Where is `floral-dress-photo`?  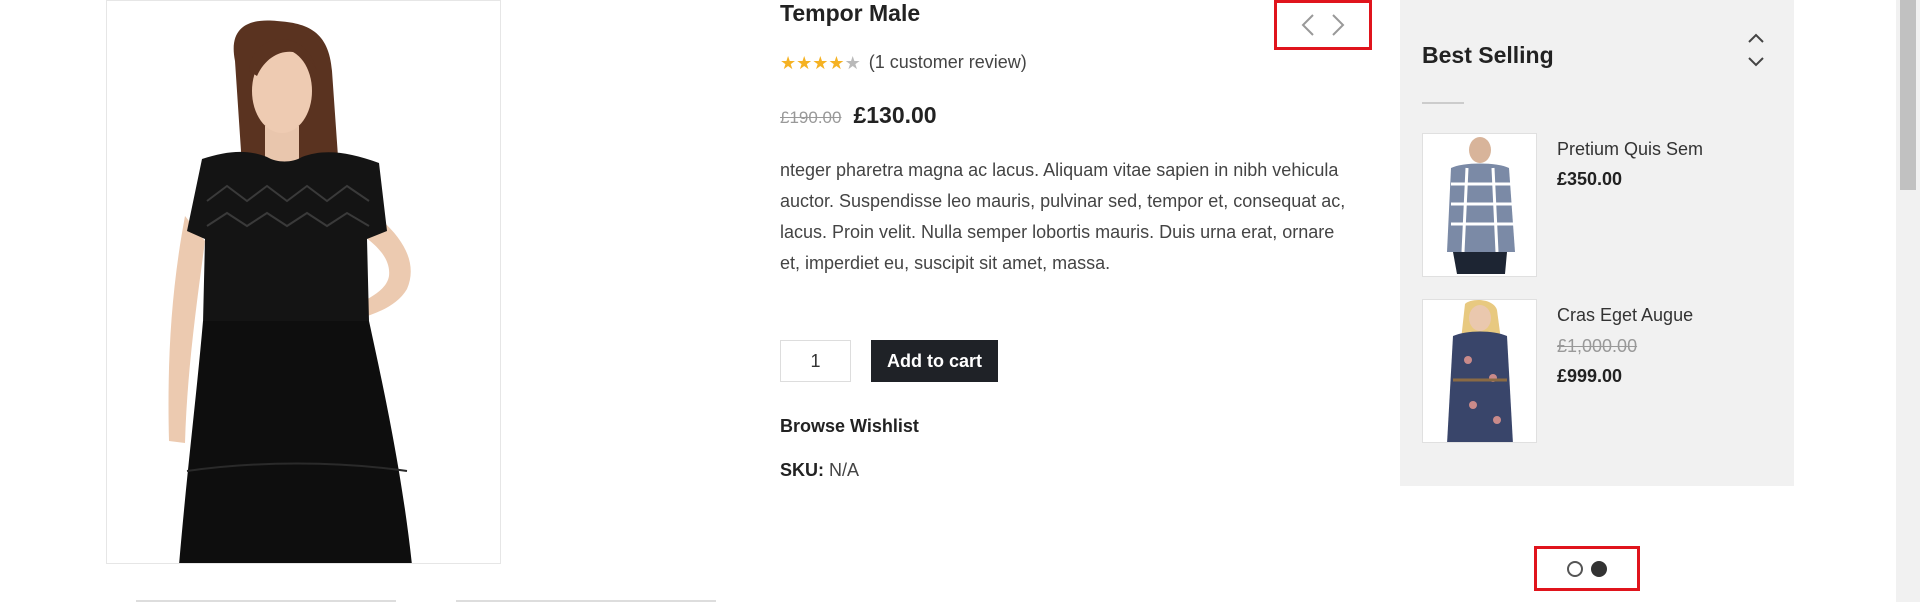
floral-dress-photo is located at coordinates (1479, 371).